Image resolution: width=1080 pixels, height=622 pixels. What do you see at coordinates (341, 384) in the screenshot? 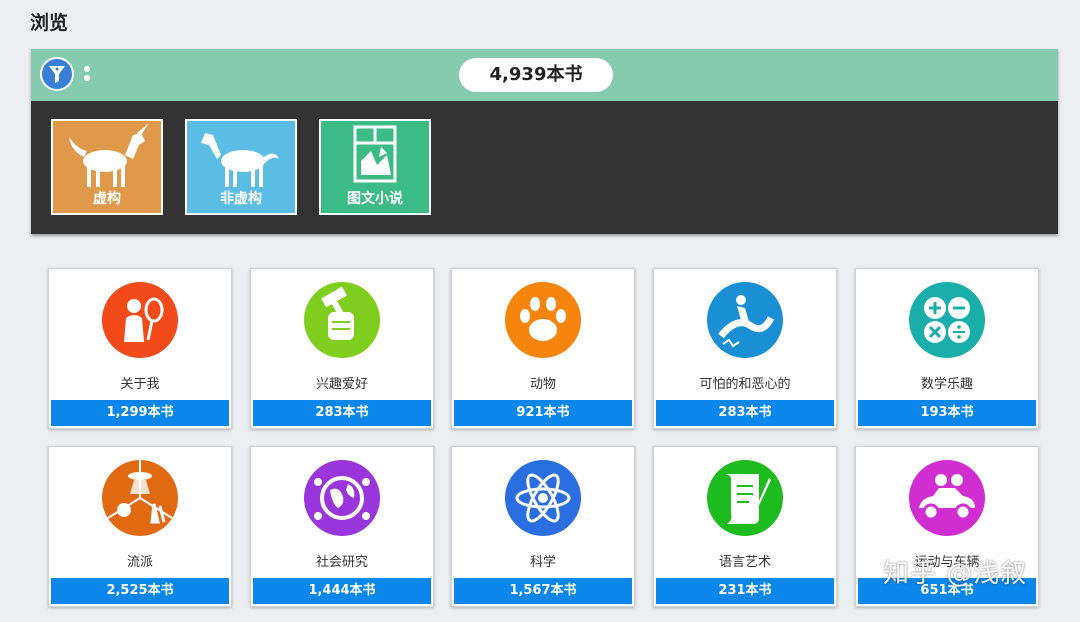
I see `card-label: 兴趣爱好` at bounding box center [341, 384].